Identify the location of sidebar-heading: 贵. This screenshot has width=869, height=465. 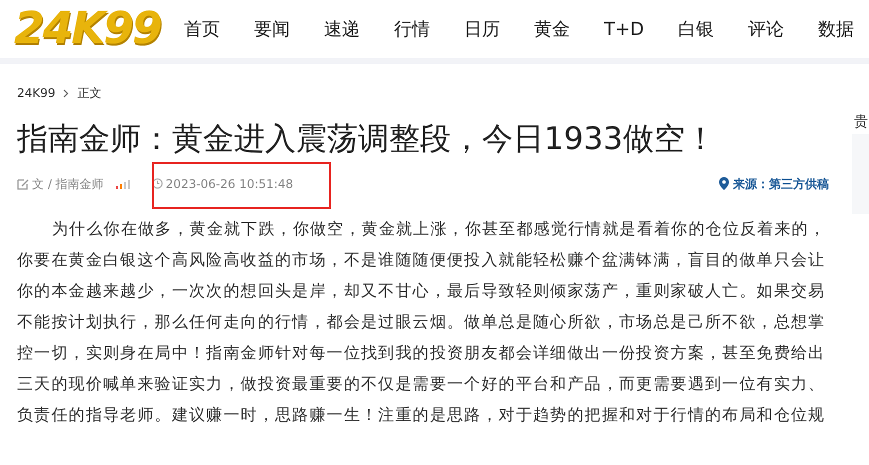
(861, 122).